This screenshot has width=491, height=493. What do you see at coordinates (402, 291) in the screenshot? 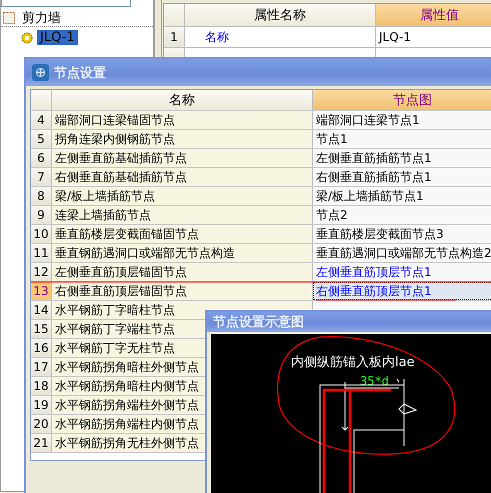
I see `table-cell: 右侧垂直筋顶层节点1` at bounding box center [402, 291].